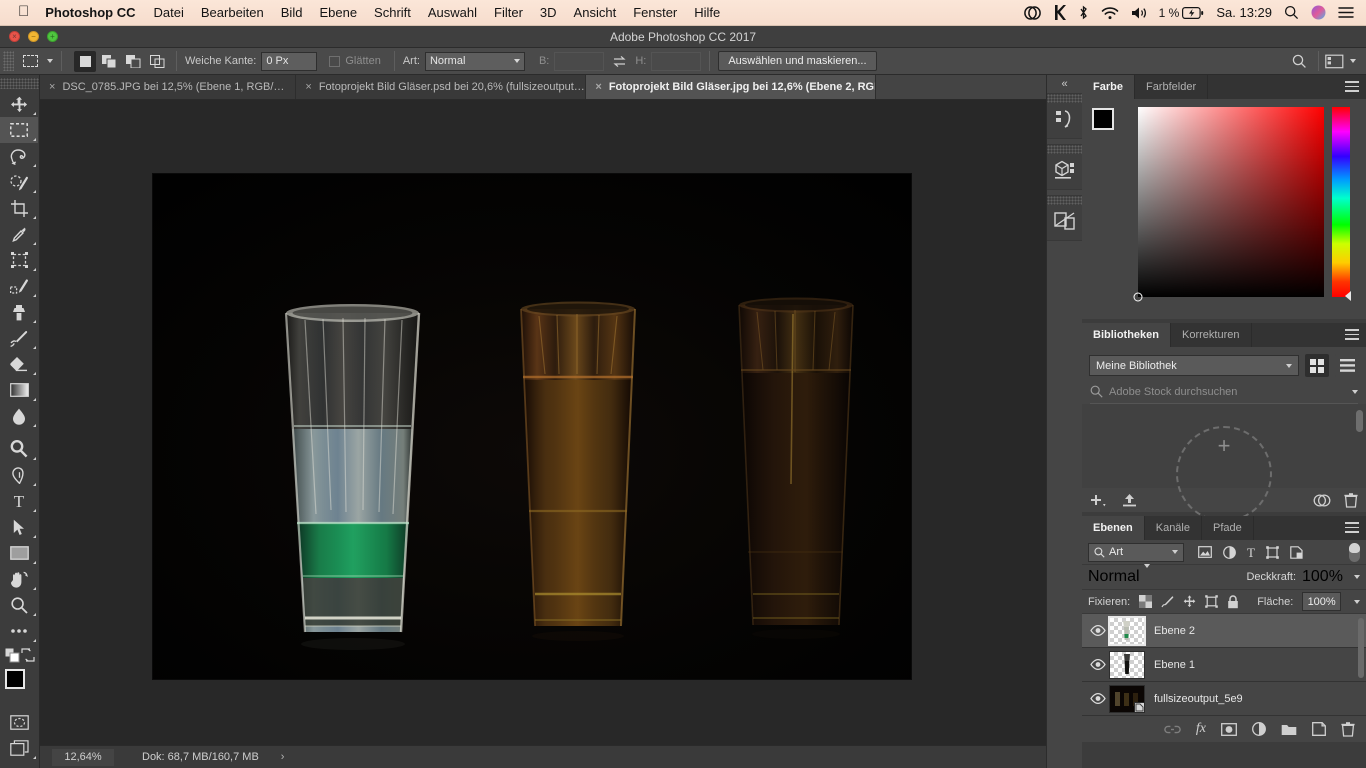 This screenshot has width=1366, height=768. What do you see at coordinates (19, 182) in the screenshot?
I see `quick-selection-tool` at bounding box center [19, 182].